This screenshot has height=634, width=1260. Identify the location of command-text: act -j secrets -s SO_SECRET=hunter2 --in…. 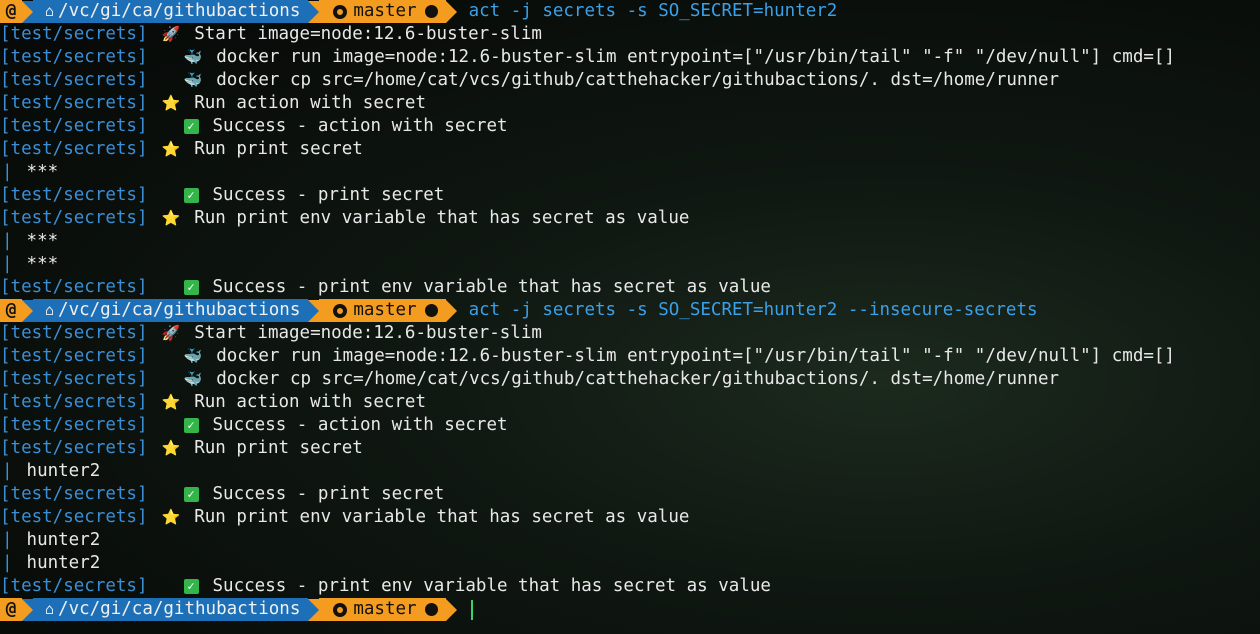
(753, 310).